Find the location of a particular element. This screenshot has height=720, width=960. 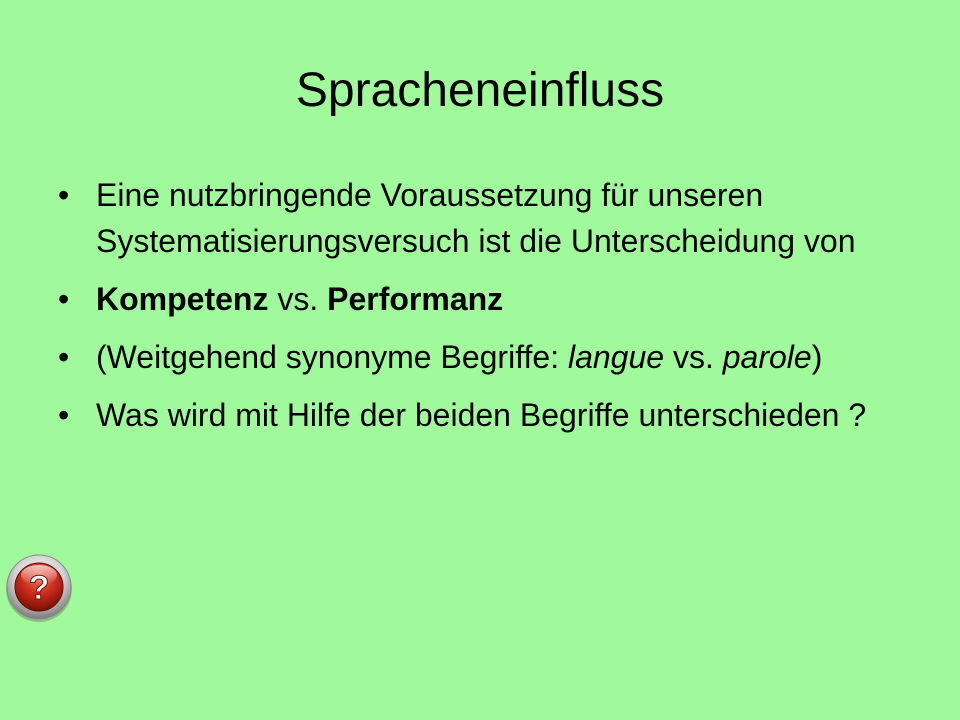

bullet-item-2: • Kompetenz vs. Performanz is located at coordinates (488, 299).